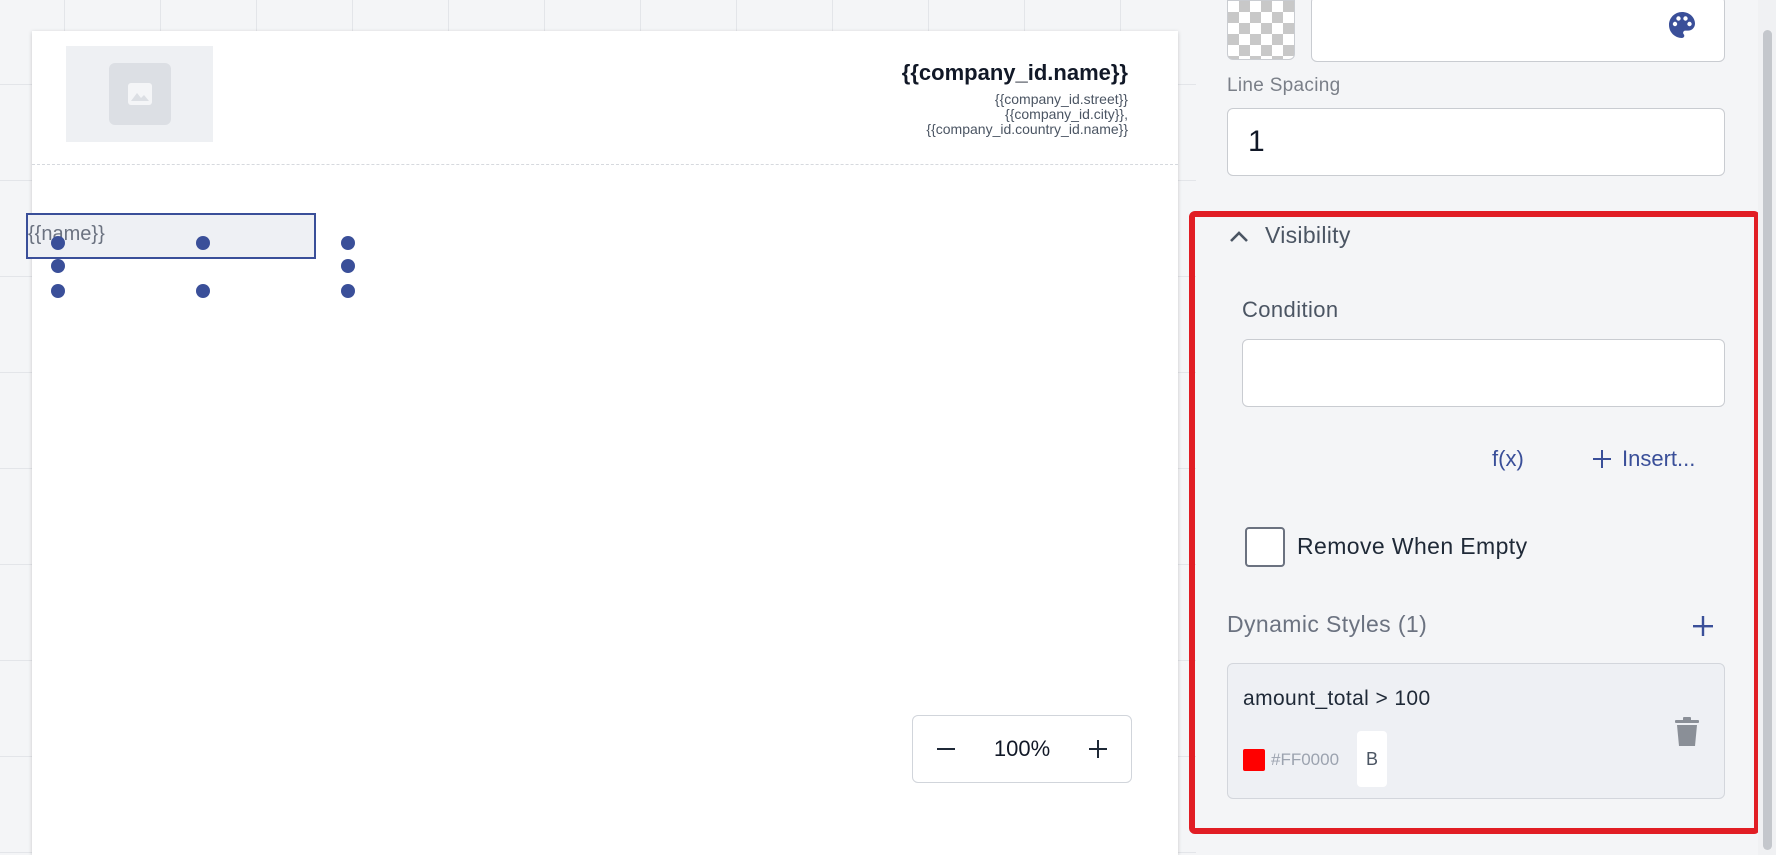 The image size is (1776, 855). Describe the element at coordinates (203, 291) in the screenshot. I see `resize-handle-bottom` at that location.